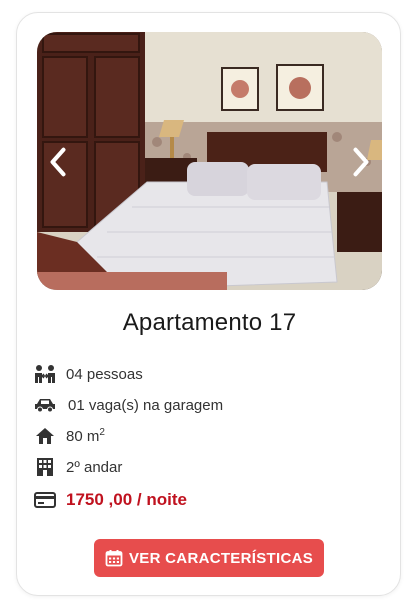 The width and height of the screenshot is (417, 609). I want to click on feature-price: 1750 ,00 / noite, so click(194, 500).